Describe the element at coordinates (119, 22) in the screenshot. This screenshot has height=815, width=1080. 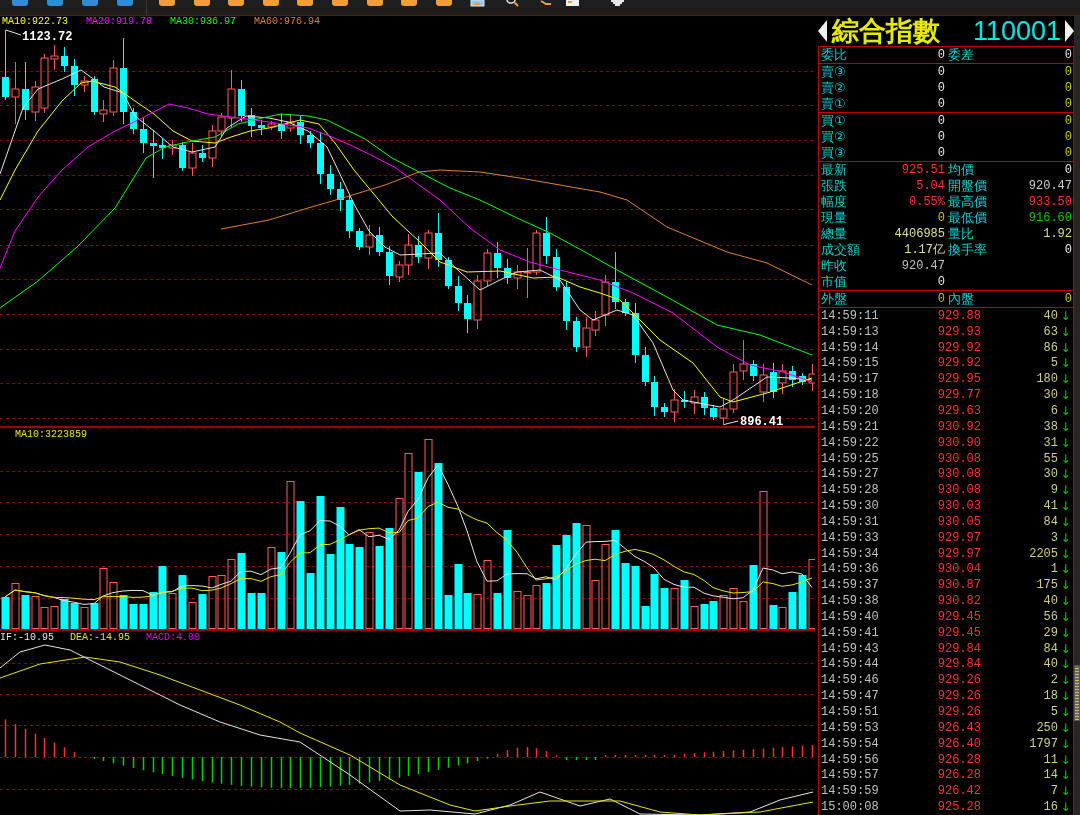
I see `indicator-label: MA20:919.78` at that location.